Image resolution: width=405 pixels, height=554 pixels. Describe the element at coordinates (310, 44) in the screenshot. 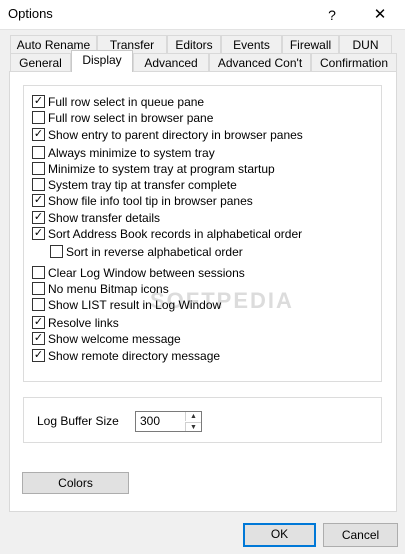

I see `tab-firewall: Firewall` at that location.